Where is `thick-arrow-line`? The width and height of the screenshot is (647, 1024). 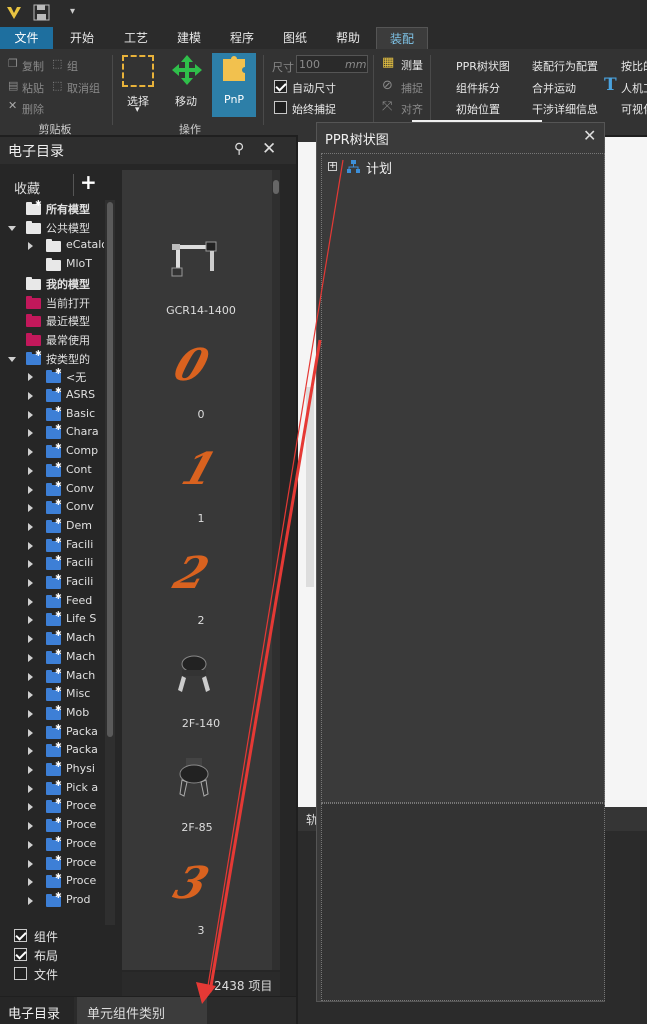 thick-arrow-line is located at coordinates (265, 666).